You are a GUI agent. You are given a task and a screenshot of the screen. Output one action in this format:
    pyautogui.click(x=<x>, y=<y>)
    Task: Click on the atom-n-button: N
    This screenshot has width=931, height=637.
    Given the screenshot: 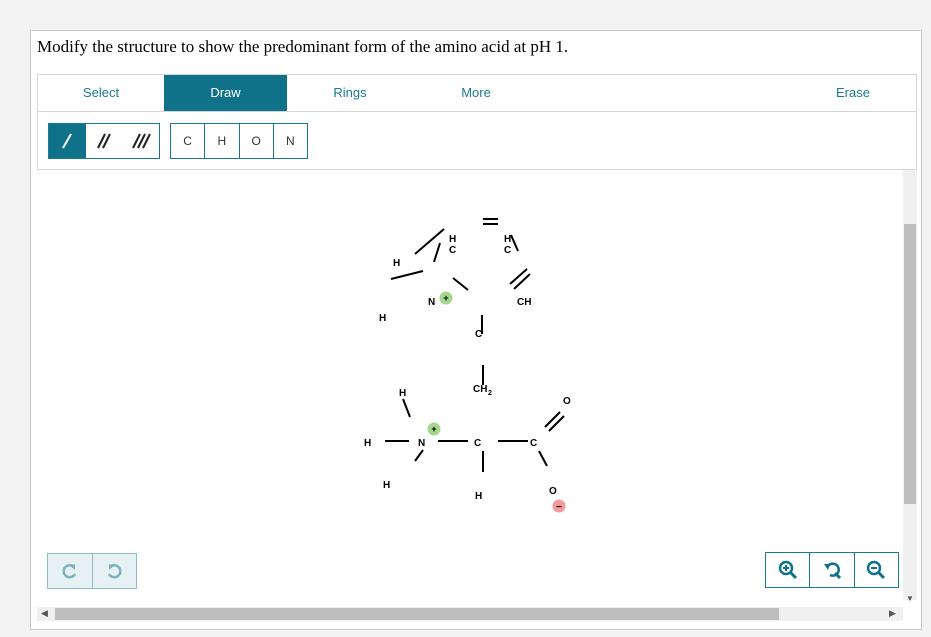 What is the action you would take?
    pyautogui.click(x=290, y=141)
    